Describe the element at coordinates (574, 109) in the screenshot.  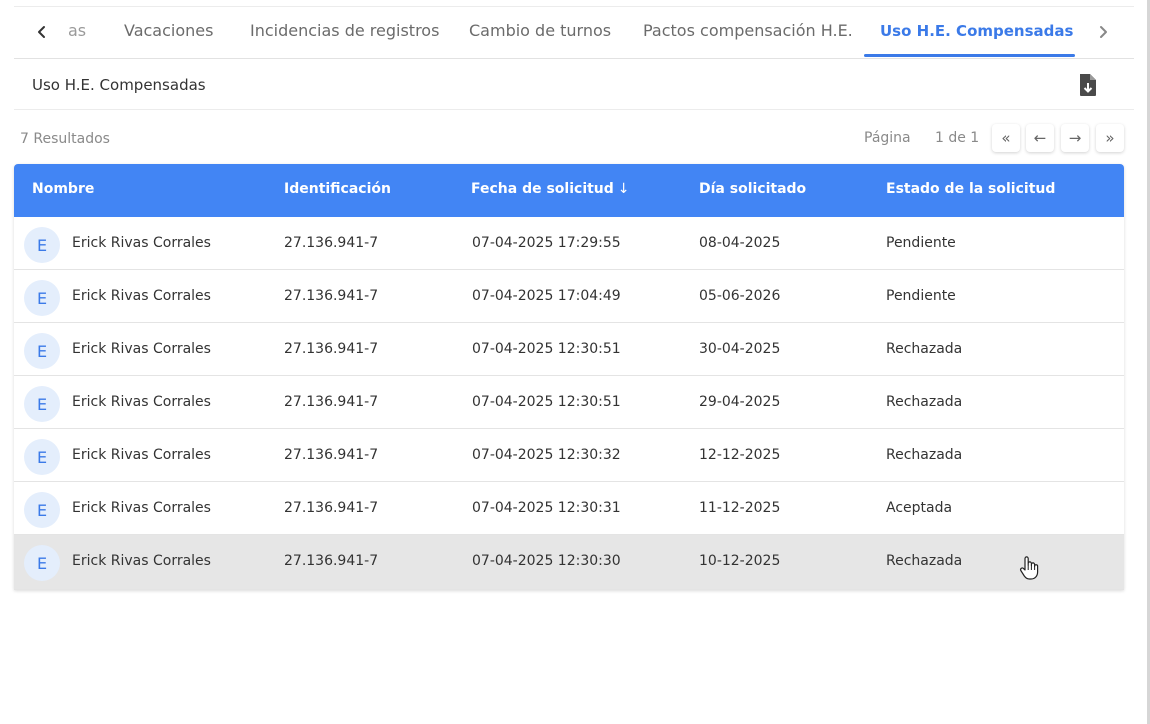
I see `section-divider` at that location.